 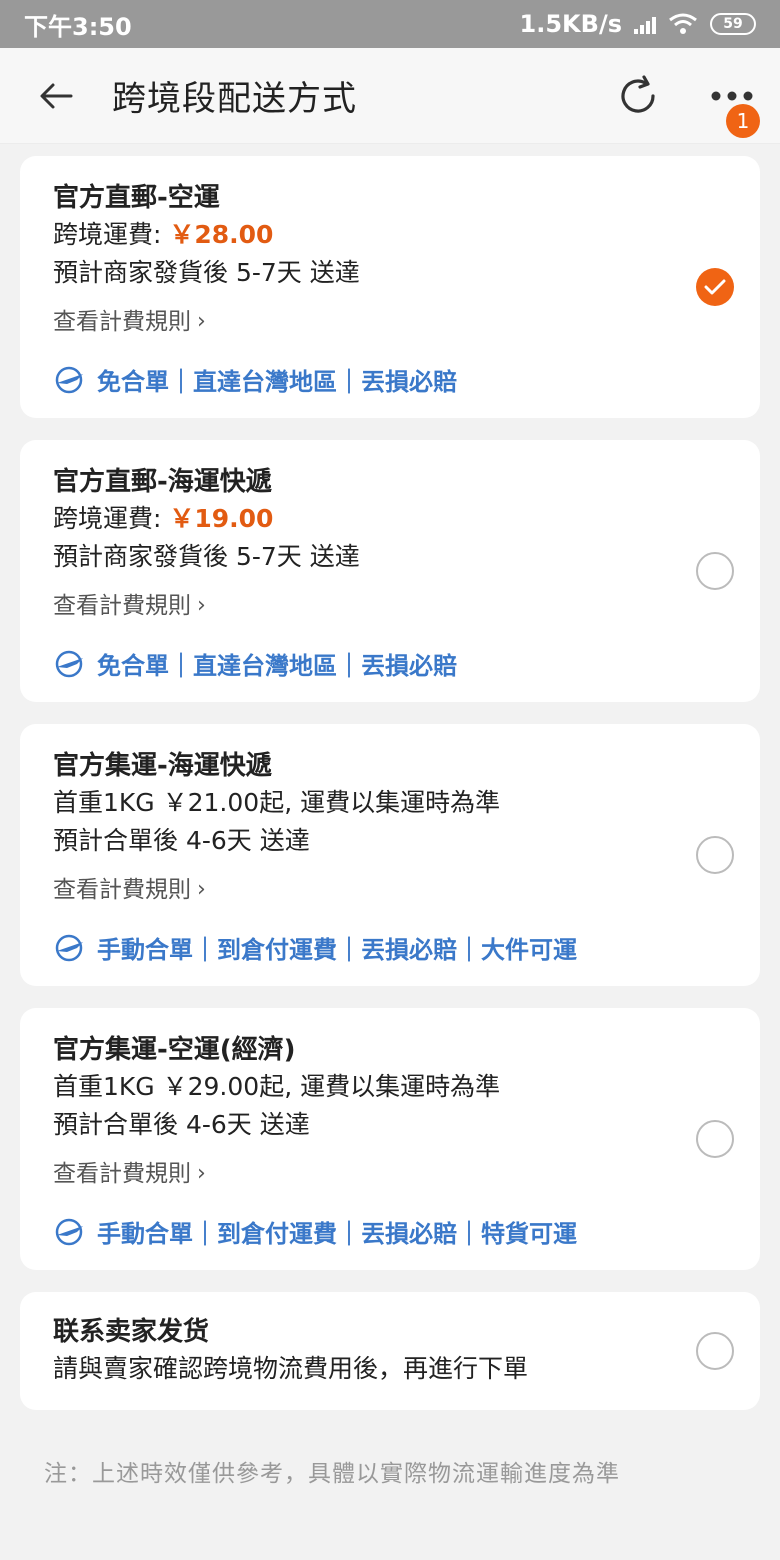 I want to click on signal-icon, so click(x=645, y=24).